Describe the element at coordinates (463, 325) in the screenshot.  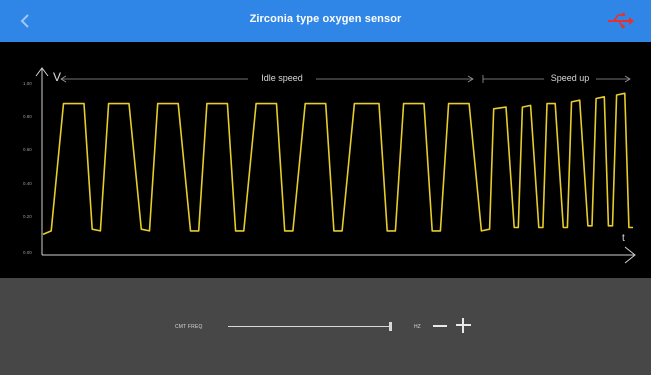
I see `increase-button` at that location.